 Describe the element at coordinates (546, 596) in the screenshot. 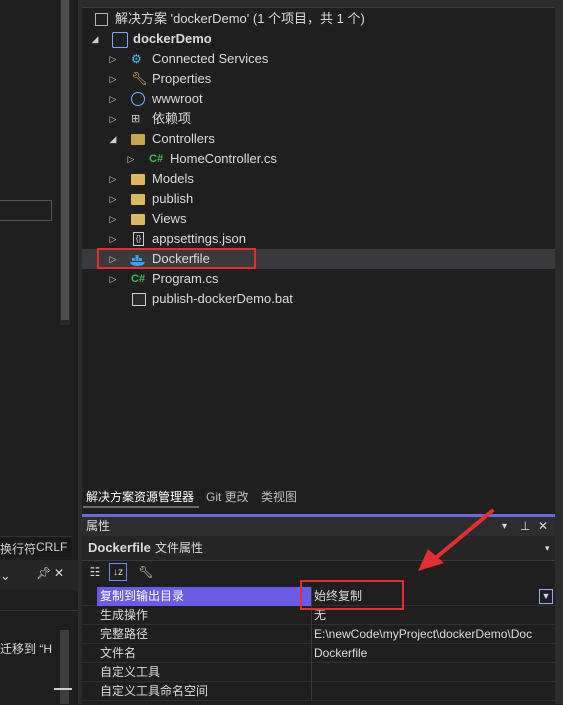

I see `dropdown-button: ▼` at that location.